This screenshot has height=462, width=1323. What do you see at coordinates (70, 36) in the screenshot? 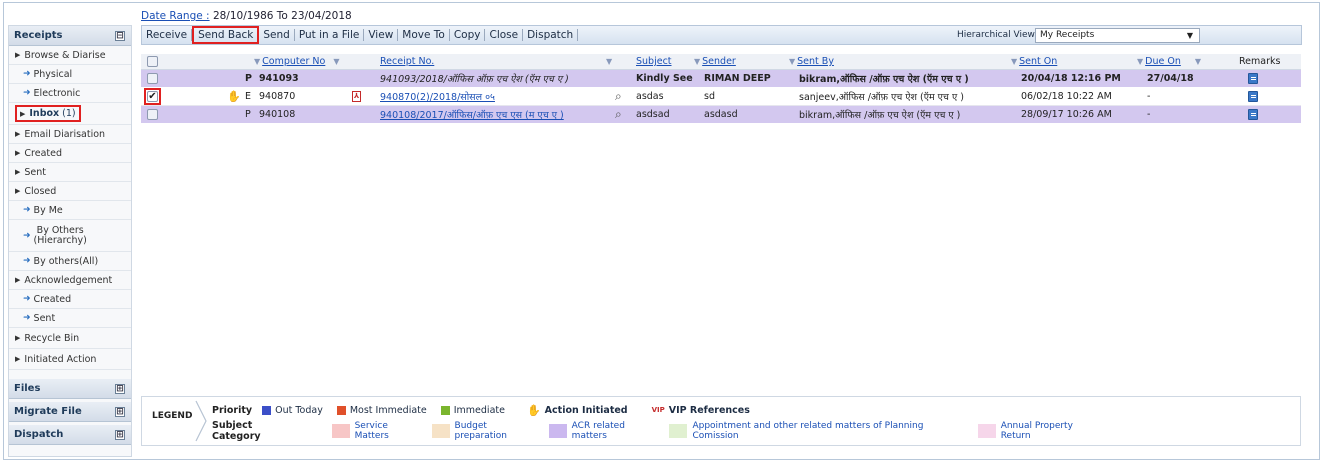
I see `receipts-section-header: Receipts ⊟` at bounding box center [70, 36].